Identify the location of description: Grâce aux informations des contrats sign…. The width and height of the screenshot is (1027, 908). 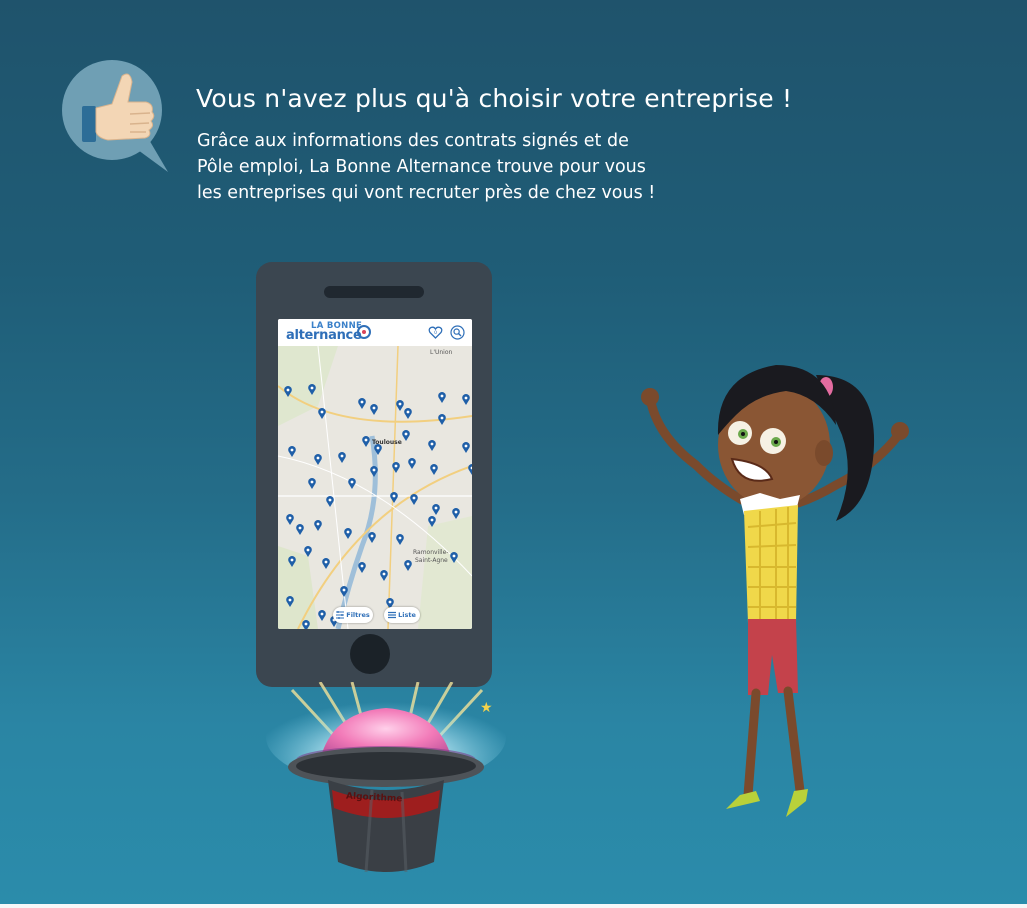
(426, 167).